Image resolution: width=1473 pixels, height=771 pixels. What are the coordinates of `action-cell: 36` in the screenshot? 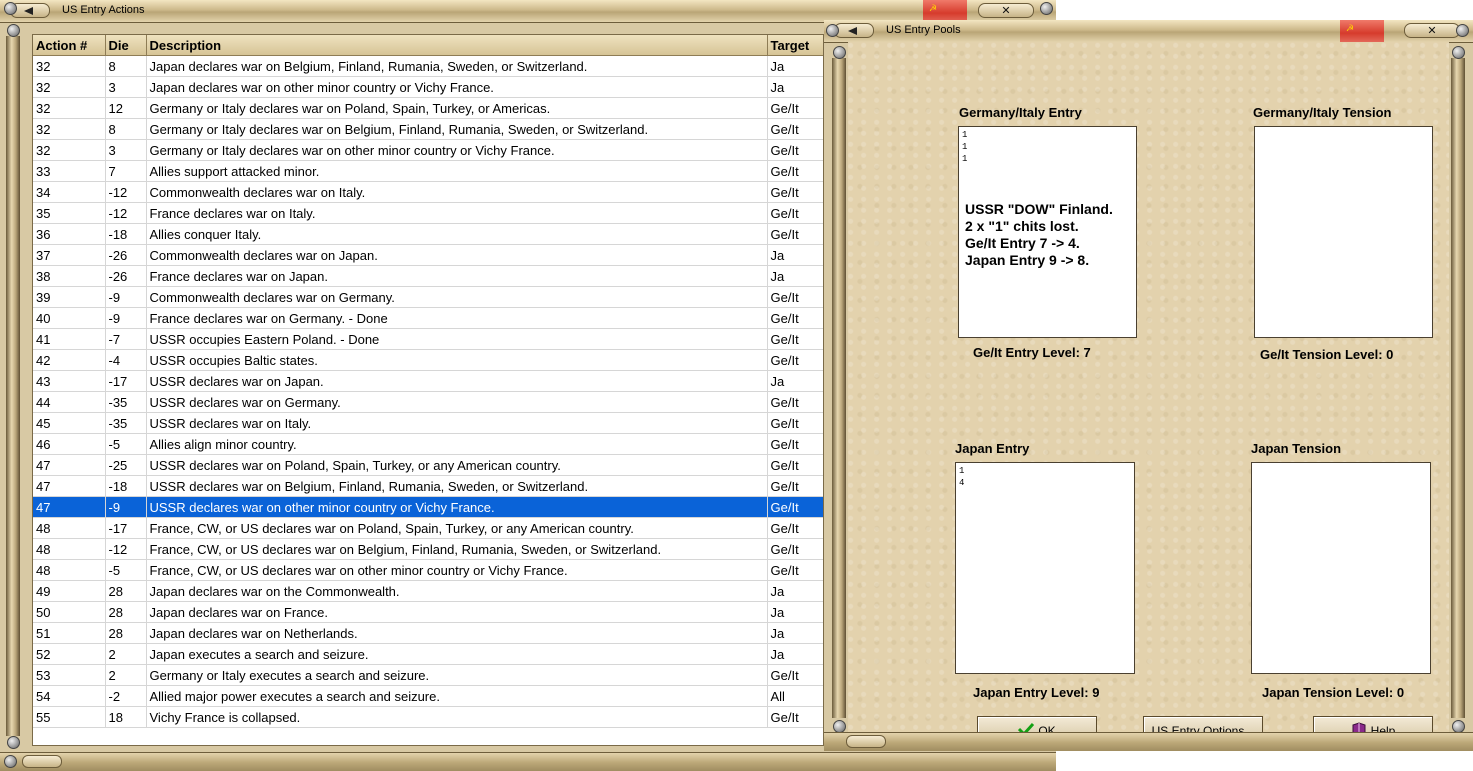 It's located at (69, 234).